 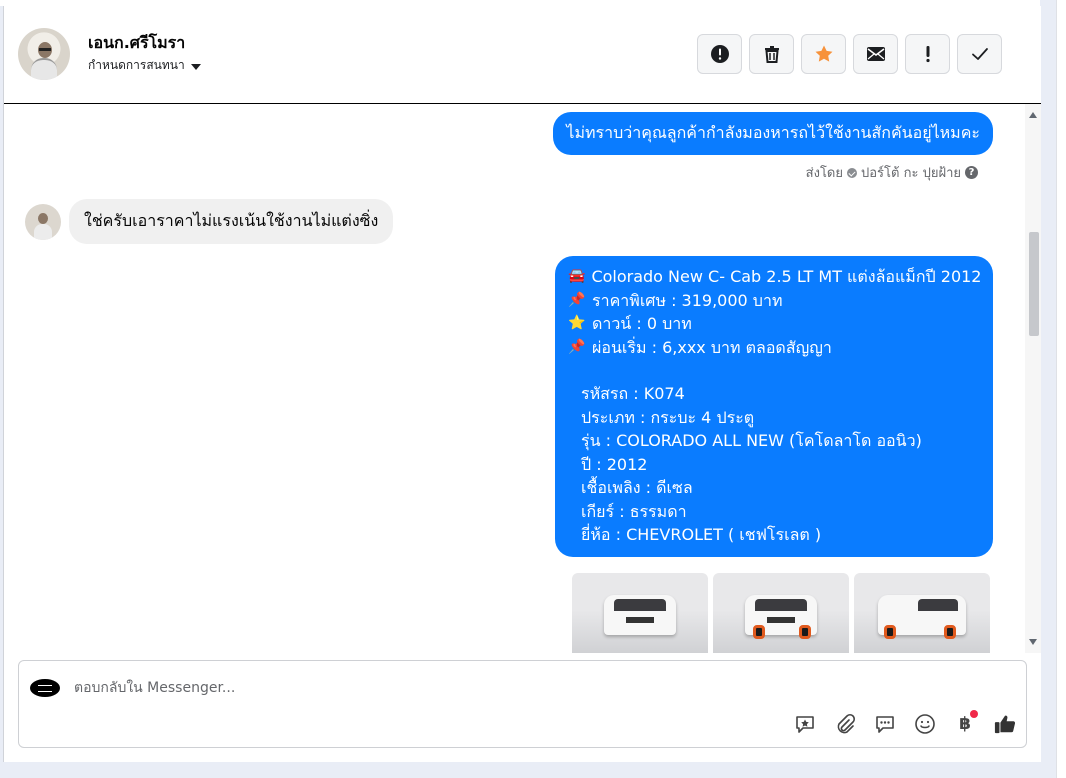 What do you see at coordinates (849, 54) in the screenshot?
I see `conversation-toolbar` at bounding box center [849, 54].